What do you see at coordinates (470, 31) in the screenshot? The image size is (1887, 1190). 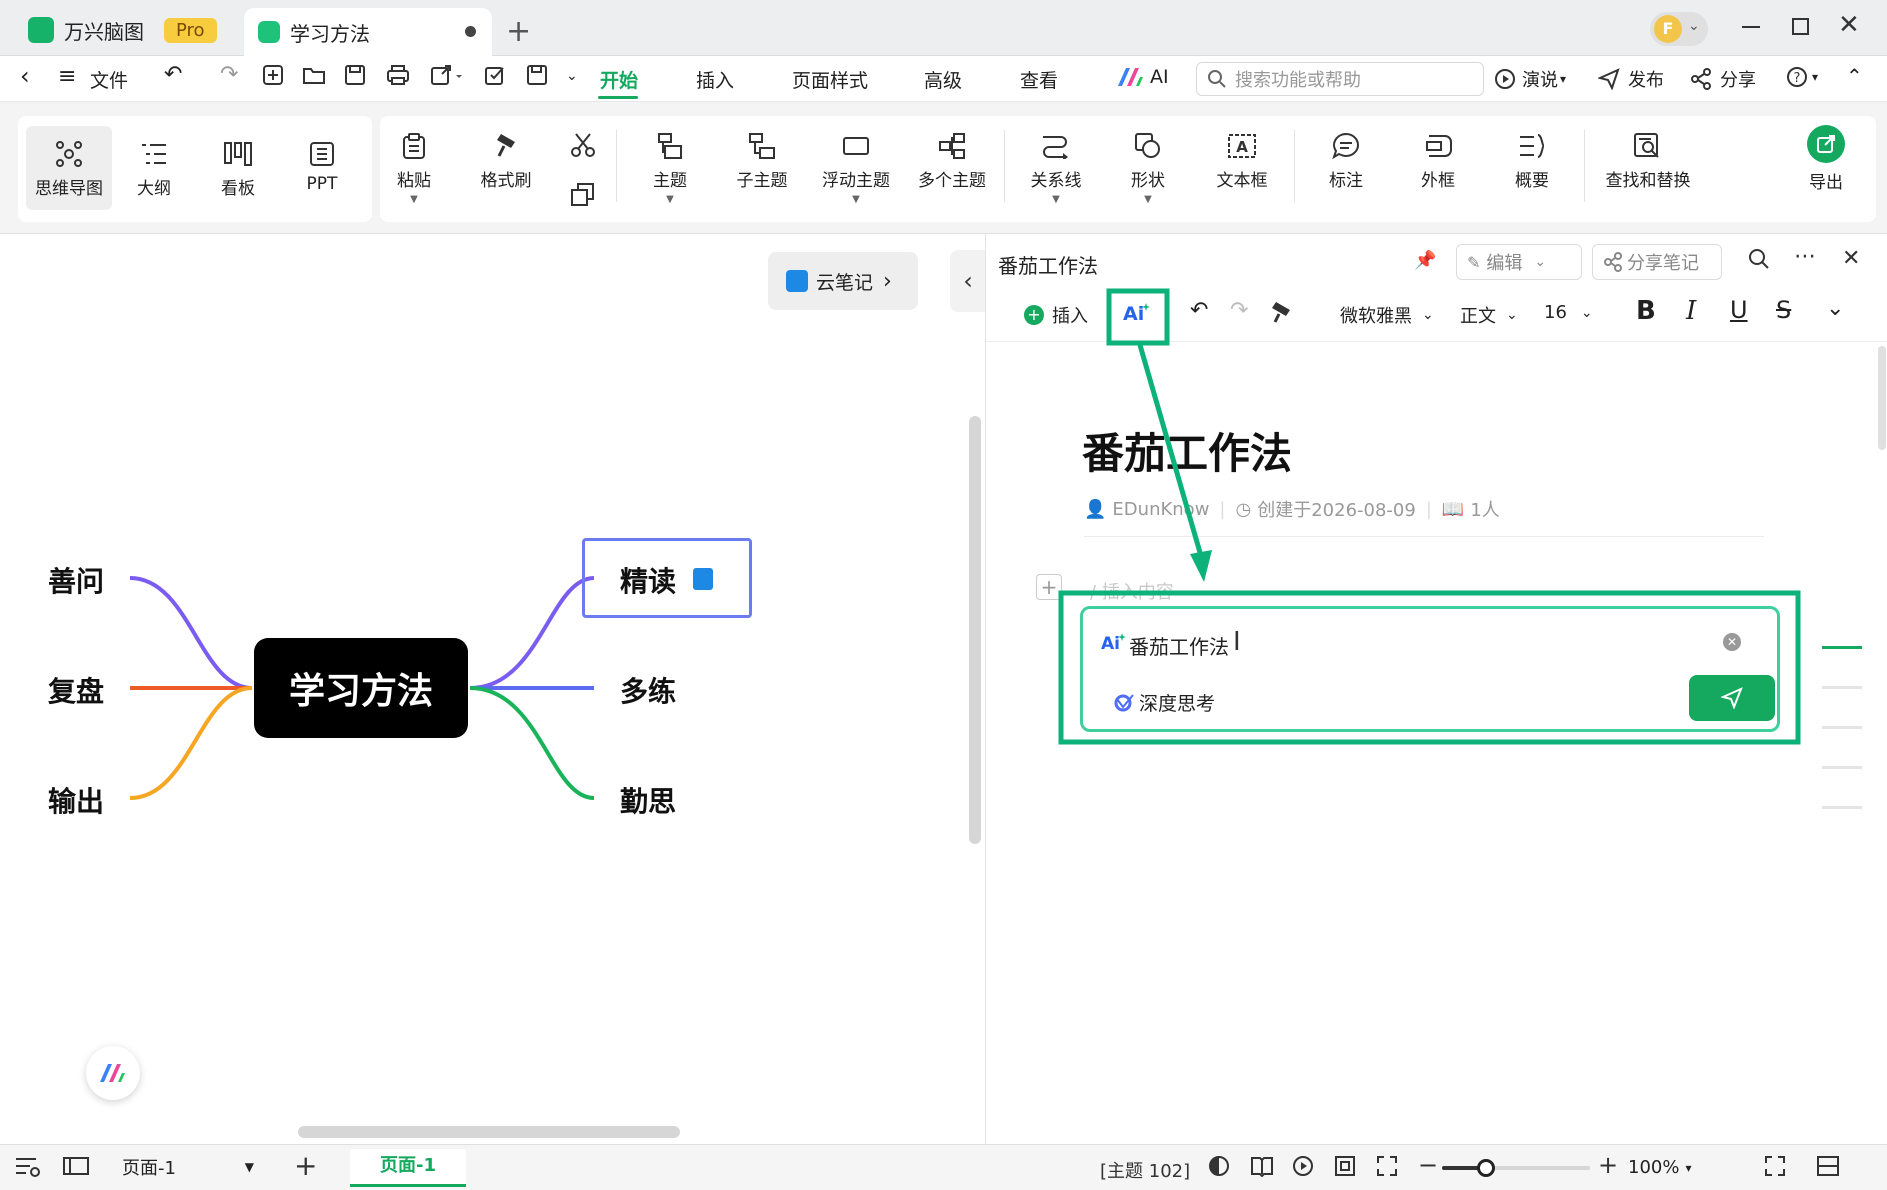 I see `unsaved-dot-icon` at bounding box center [470, 31].